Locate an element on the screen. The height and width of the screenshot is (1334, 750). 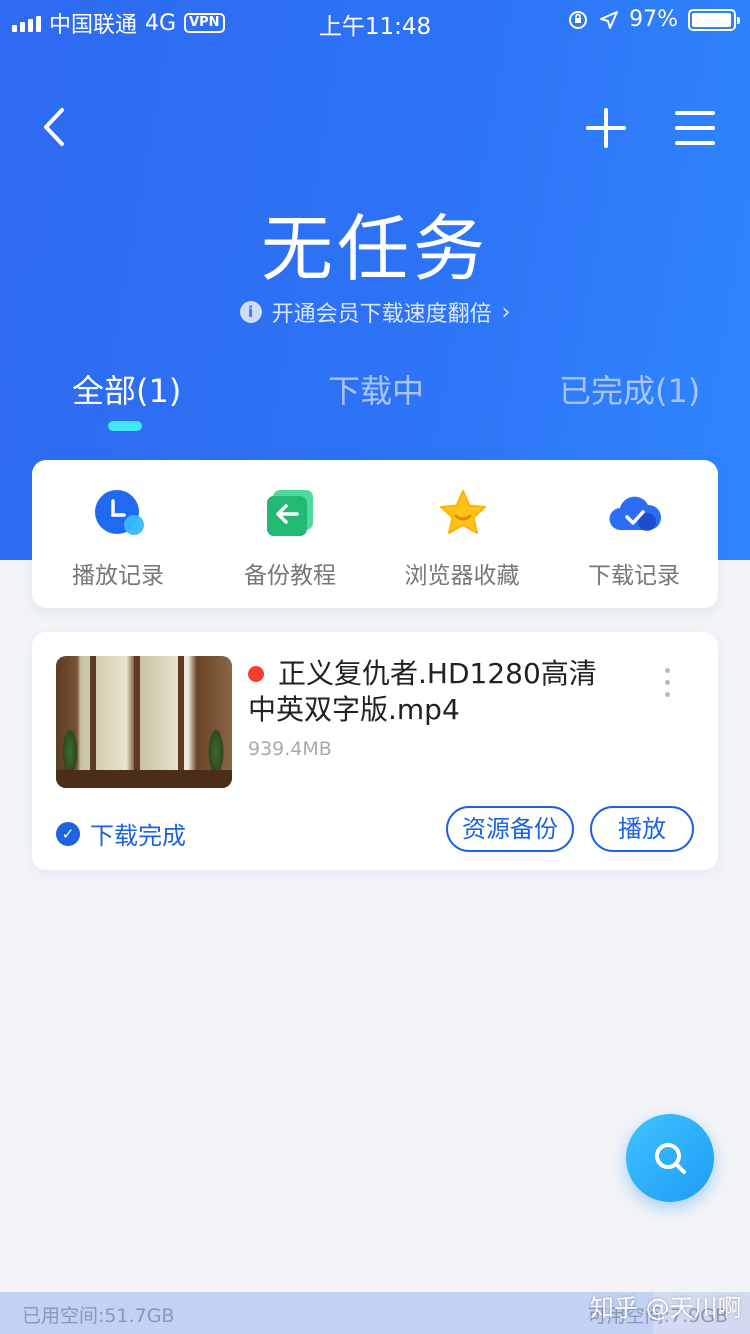
chevron-right-icon: › is located at coordinates (506, 312).